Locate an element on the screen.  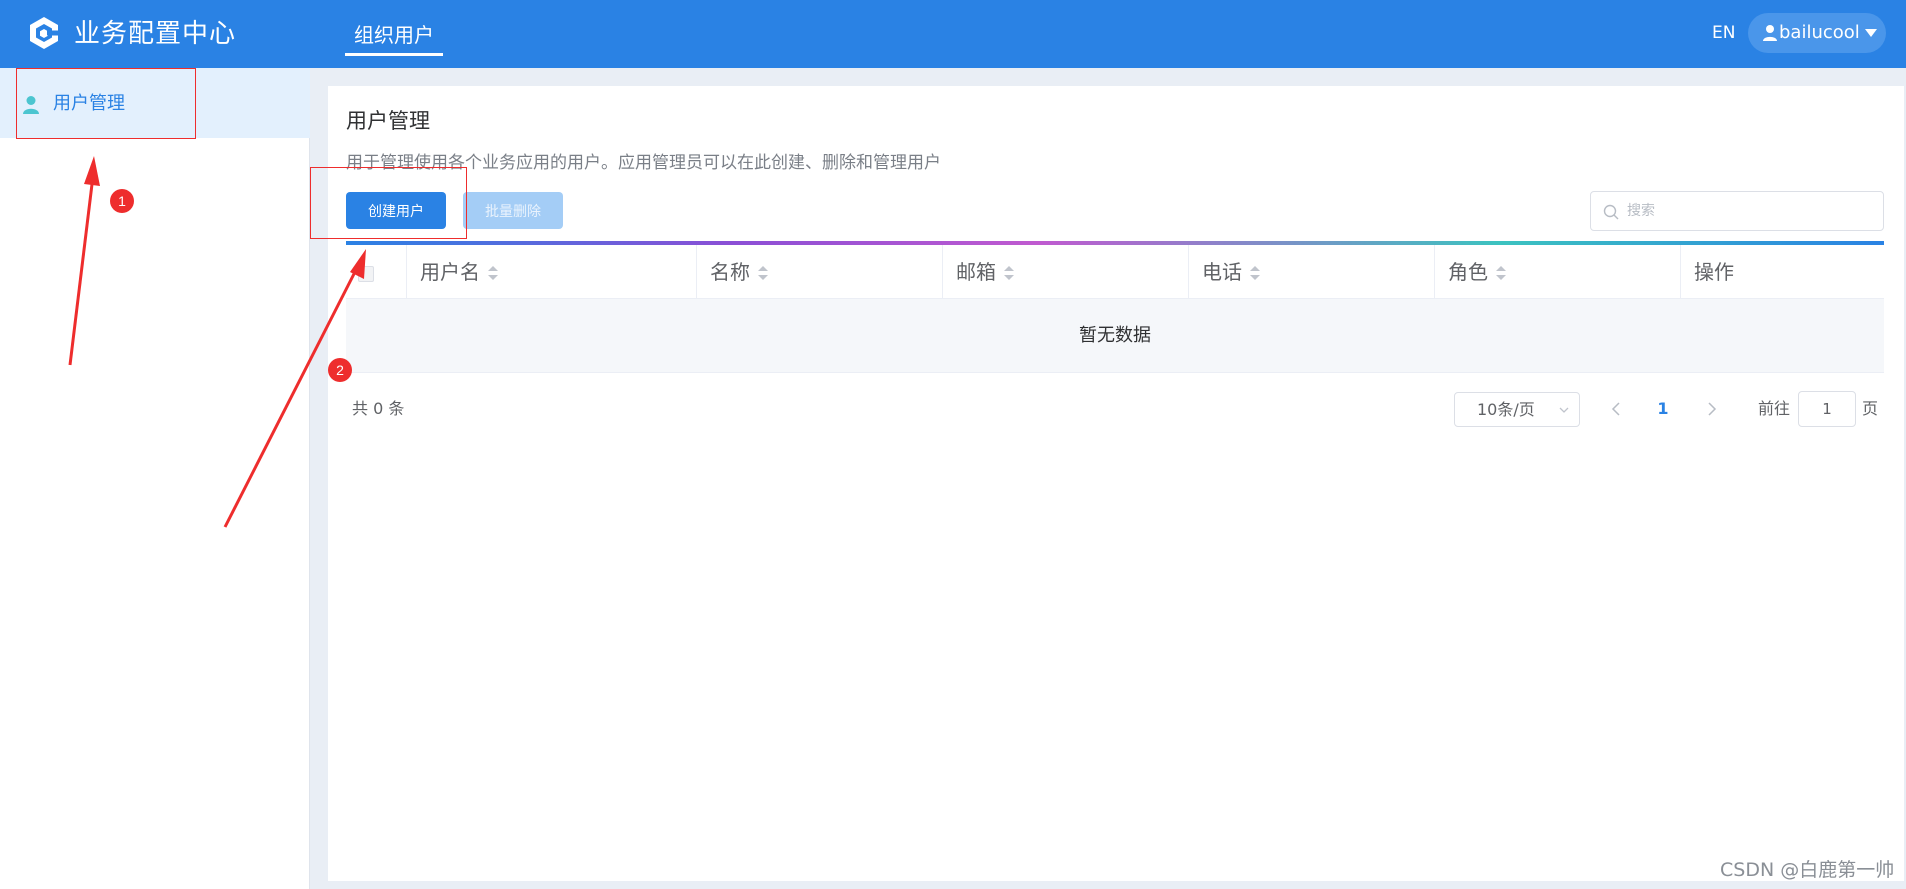
logo-icon is located at coordinates (44, 33).